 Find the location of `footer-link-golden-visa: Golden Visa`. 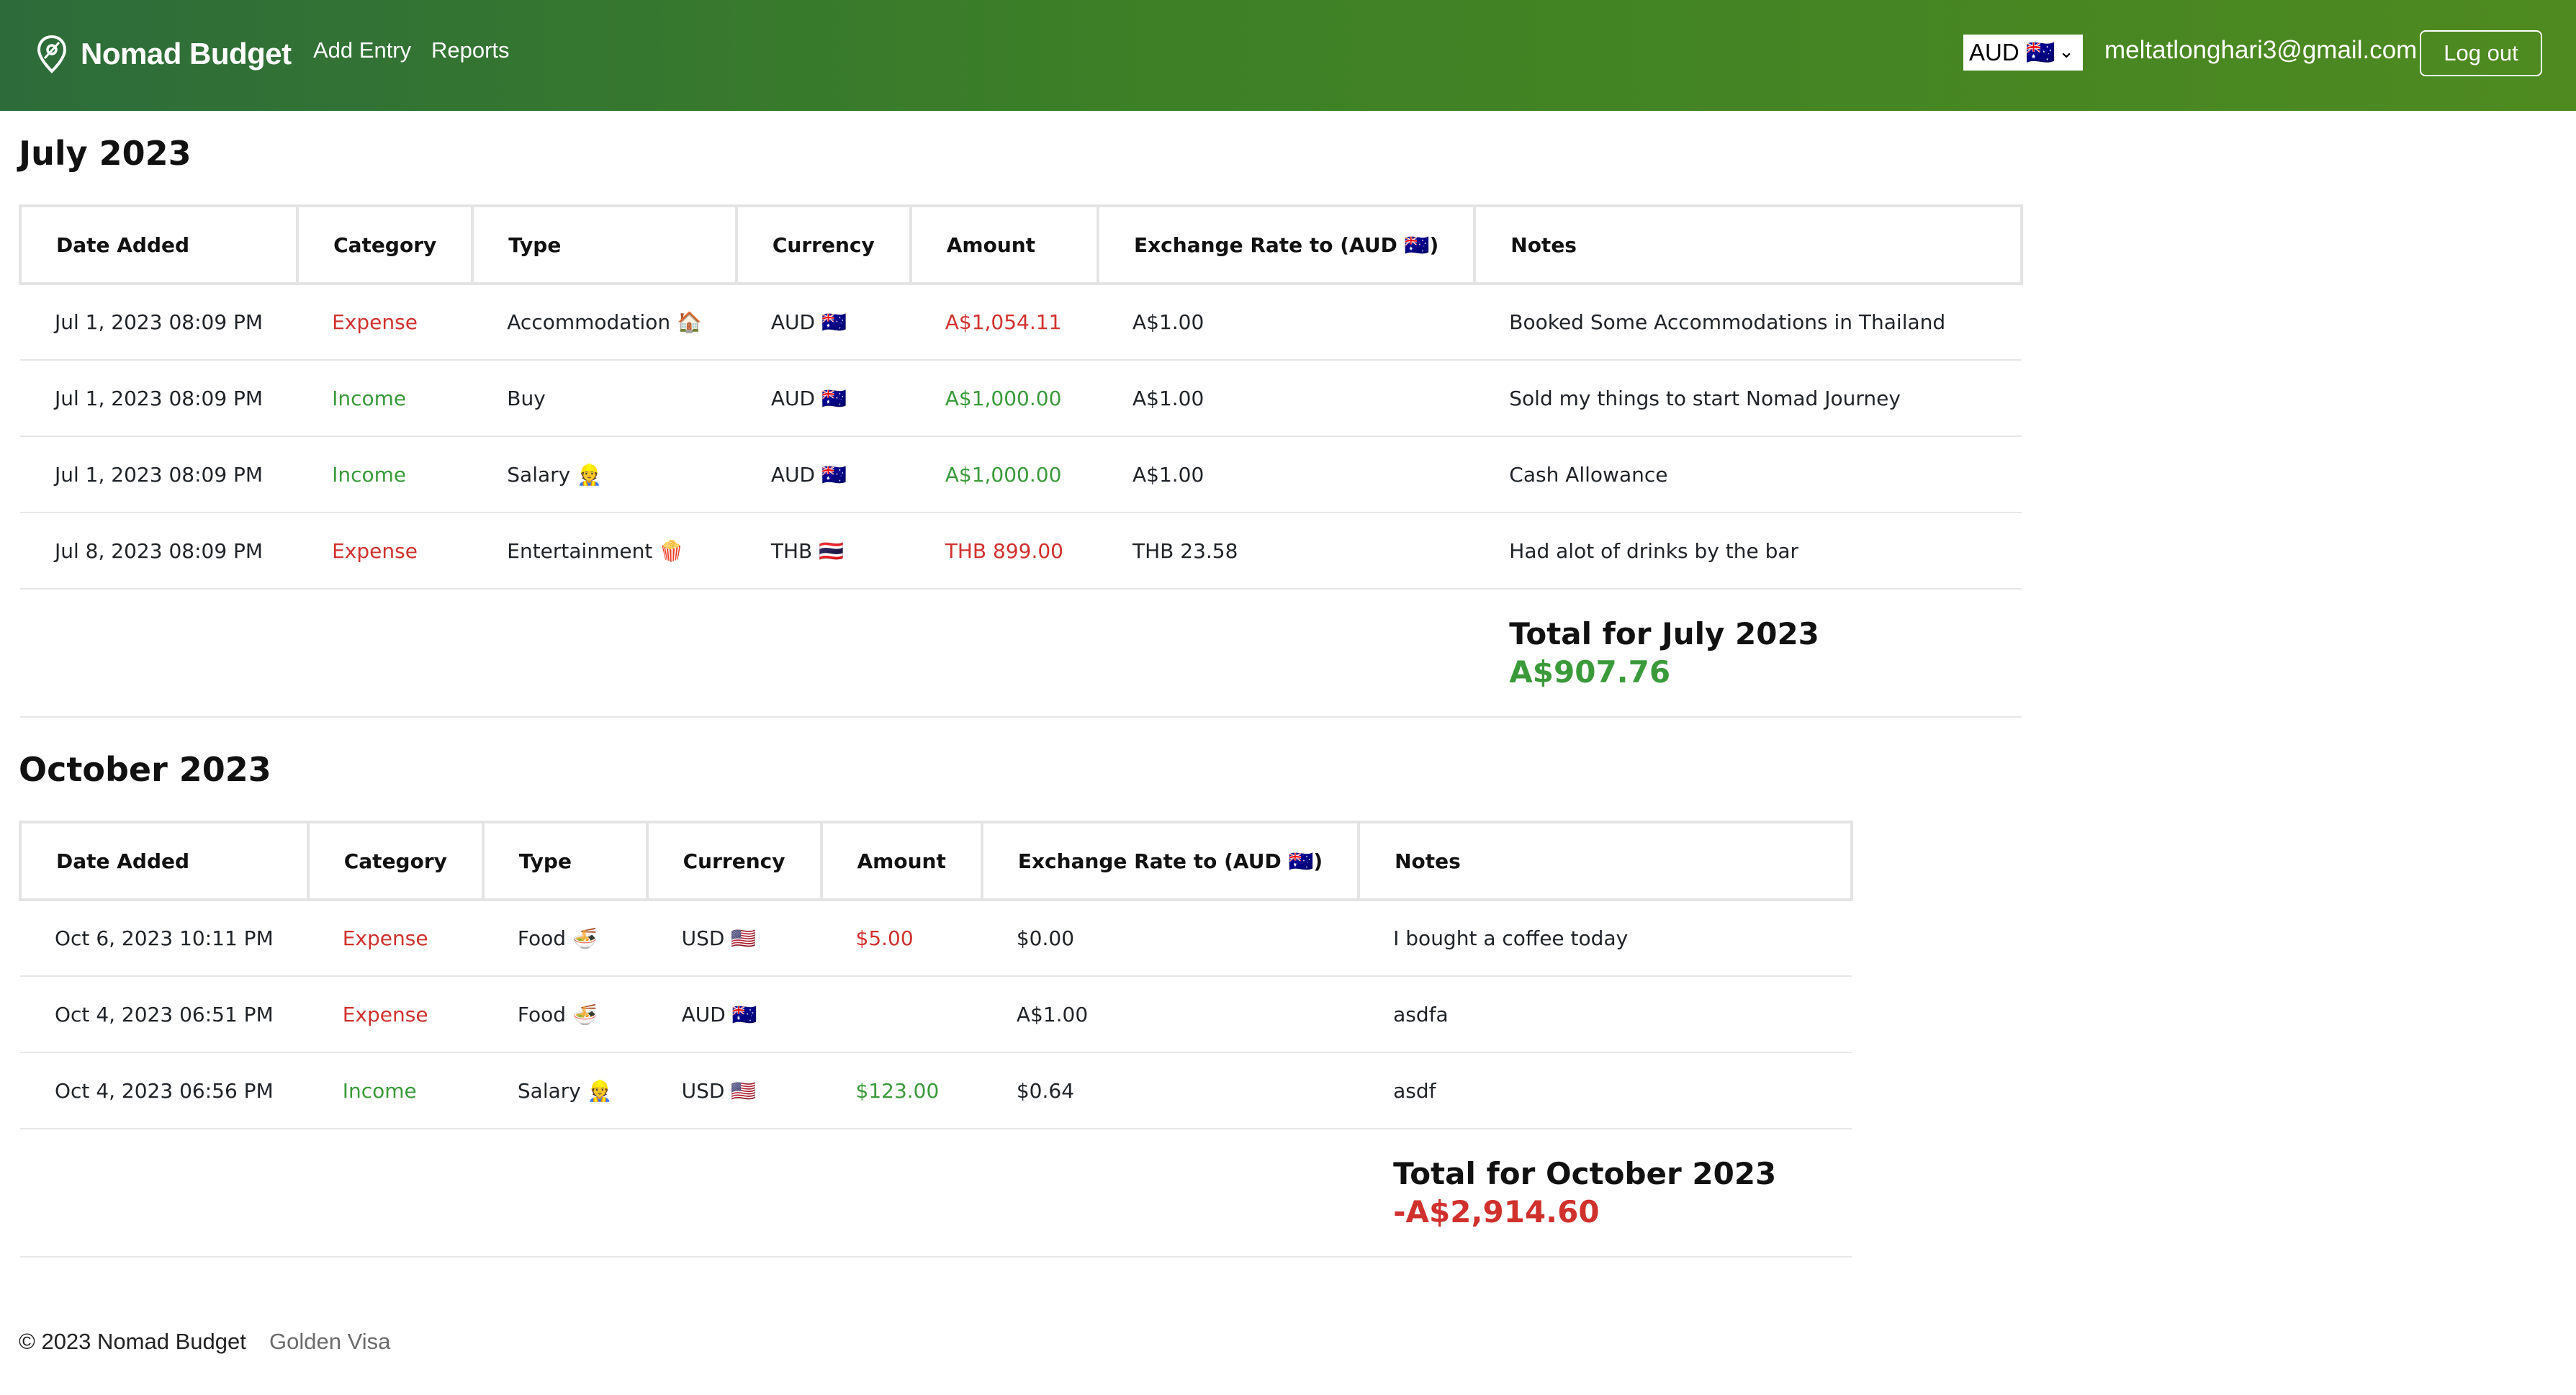

footer-link-golden-visa: Golden Visa is located at coordinates (329, 1342).